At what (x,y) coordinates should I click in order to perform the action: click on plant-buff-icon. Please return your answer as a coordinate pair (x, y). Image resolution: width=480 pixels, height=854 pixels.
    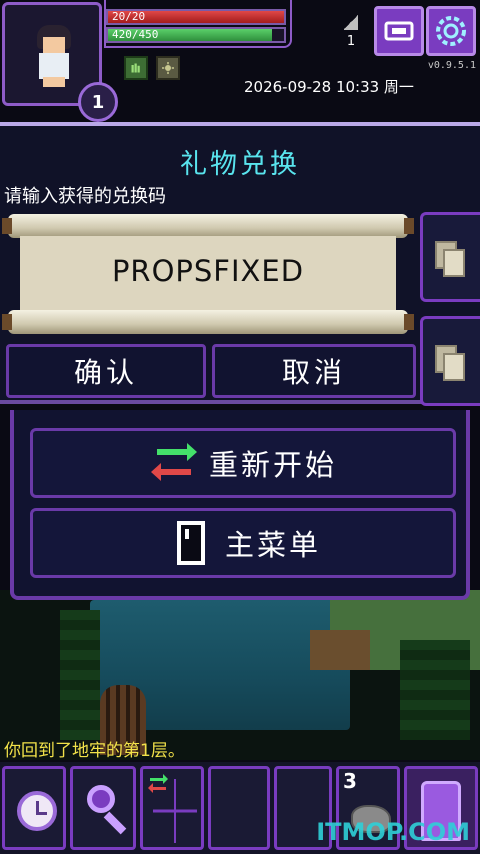
    Looking at the image, I should click on (136, 68).